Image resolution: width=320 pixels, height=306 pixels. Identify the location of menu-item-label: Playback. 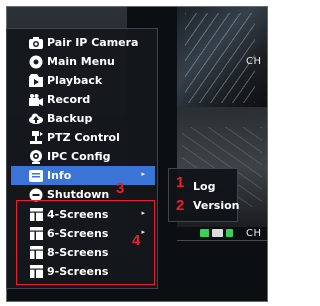
(75, 80).